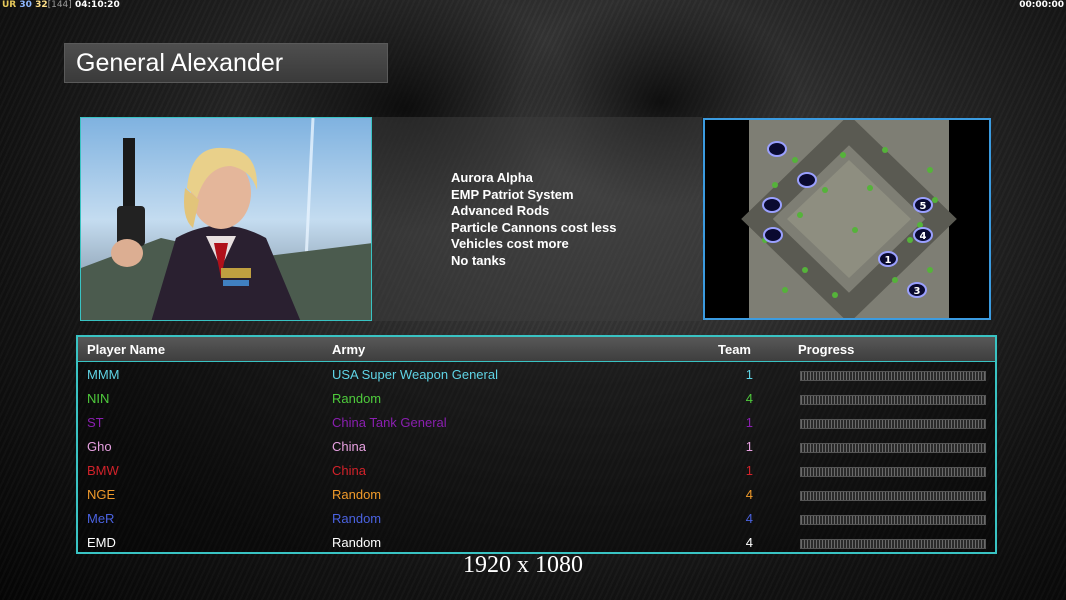 The image size is (1066, 600). What do you see at coordinates (99, 446) in the screenshot?
I see `player-name: Gho` at bounding box center [99, 446].